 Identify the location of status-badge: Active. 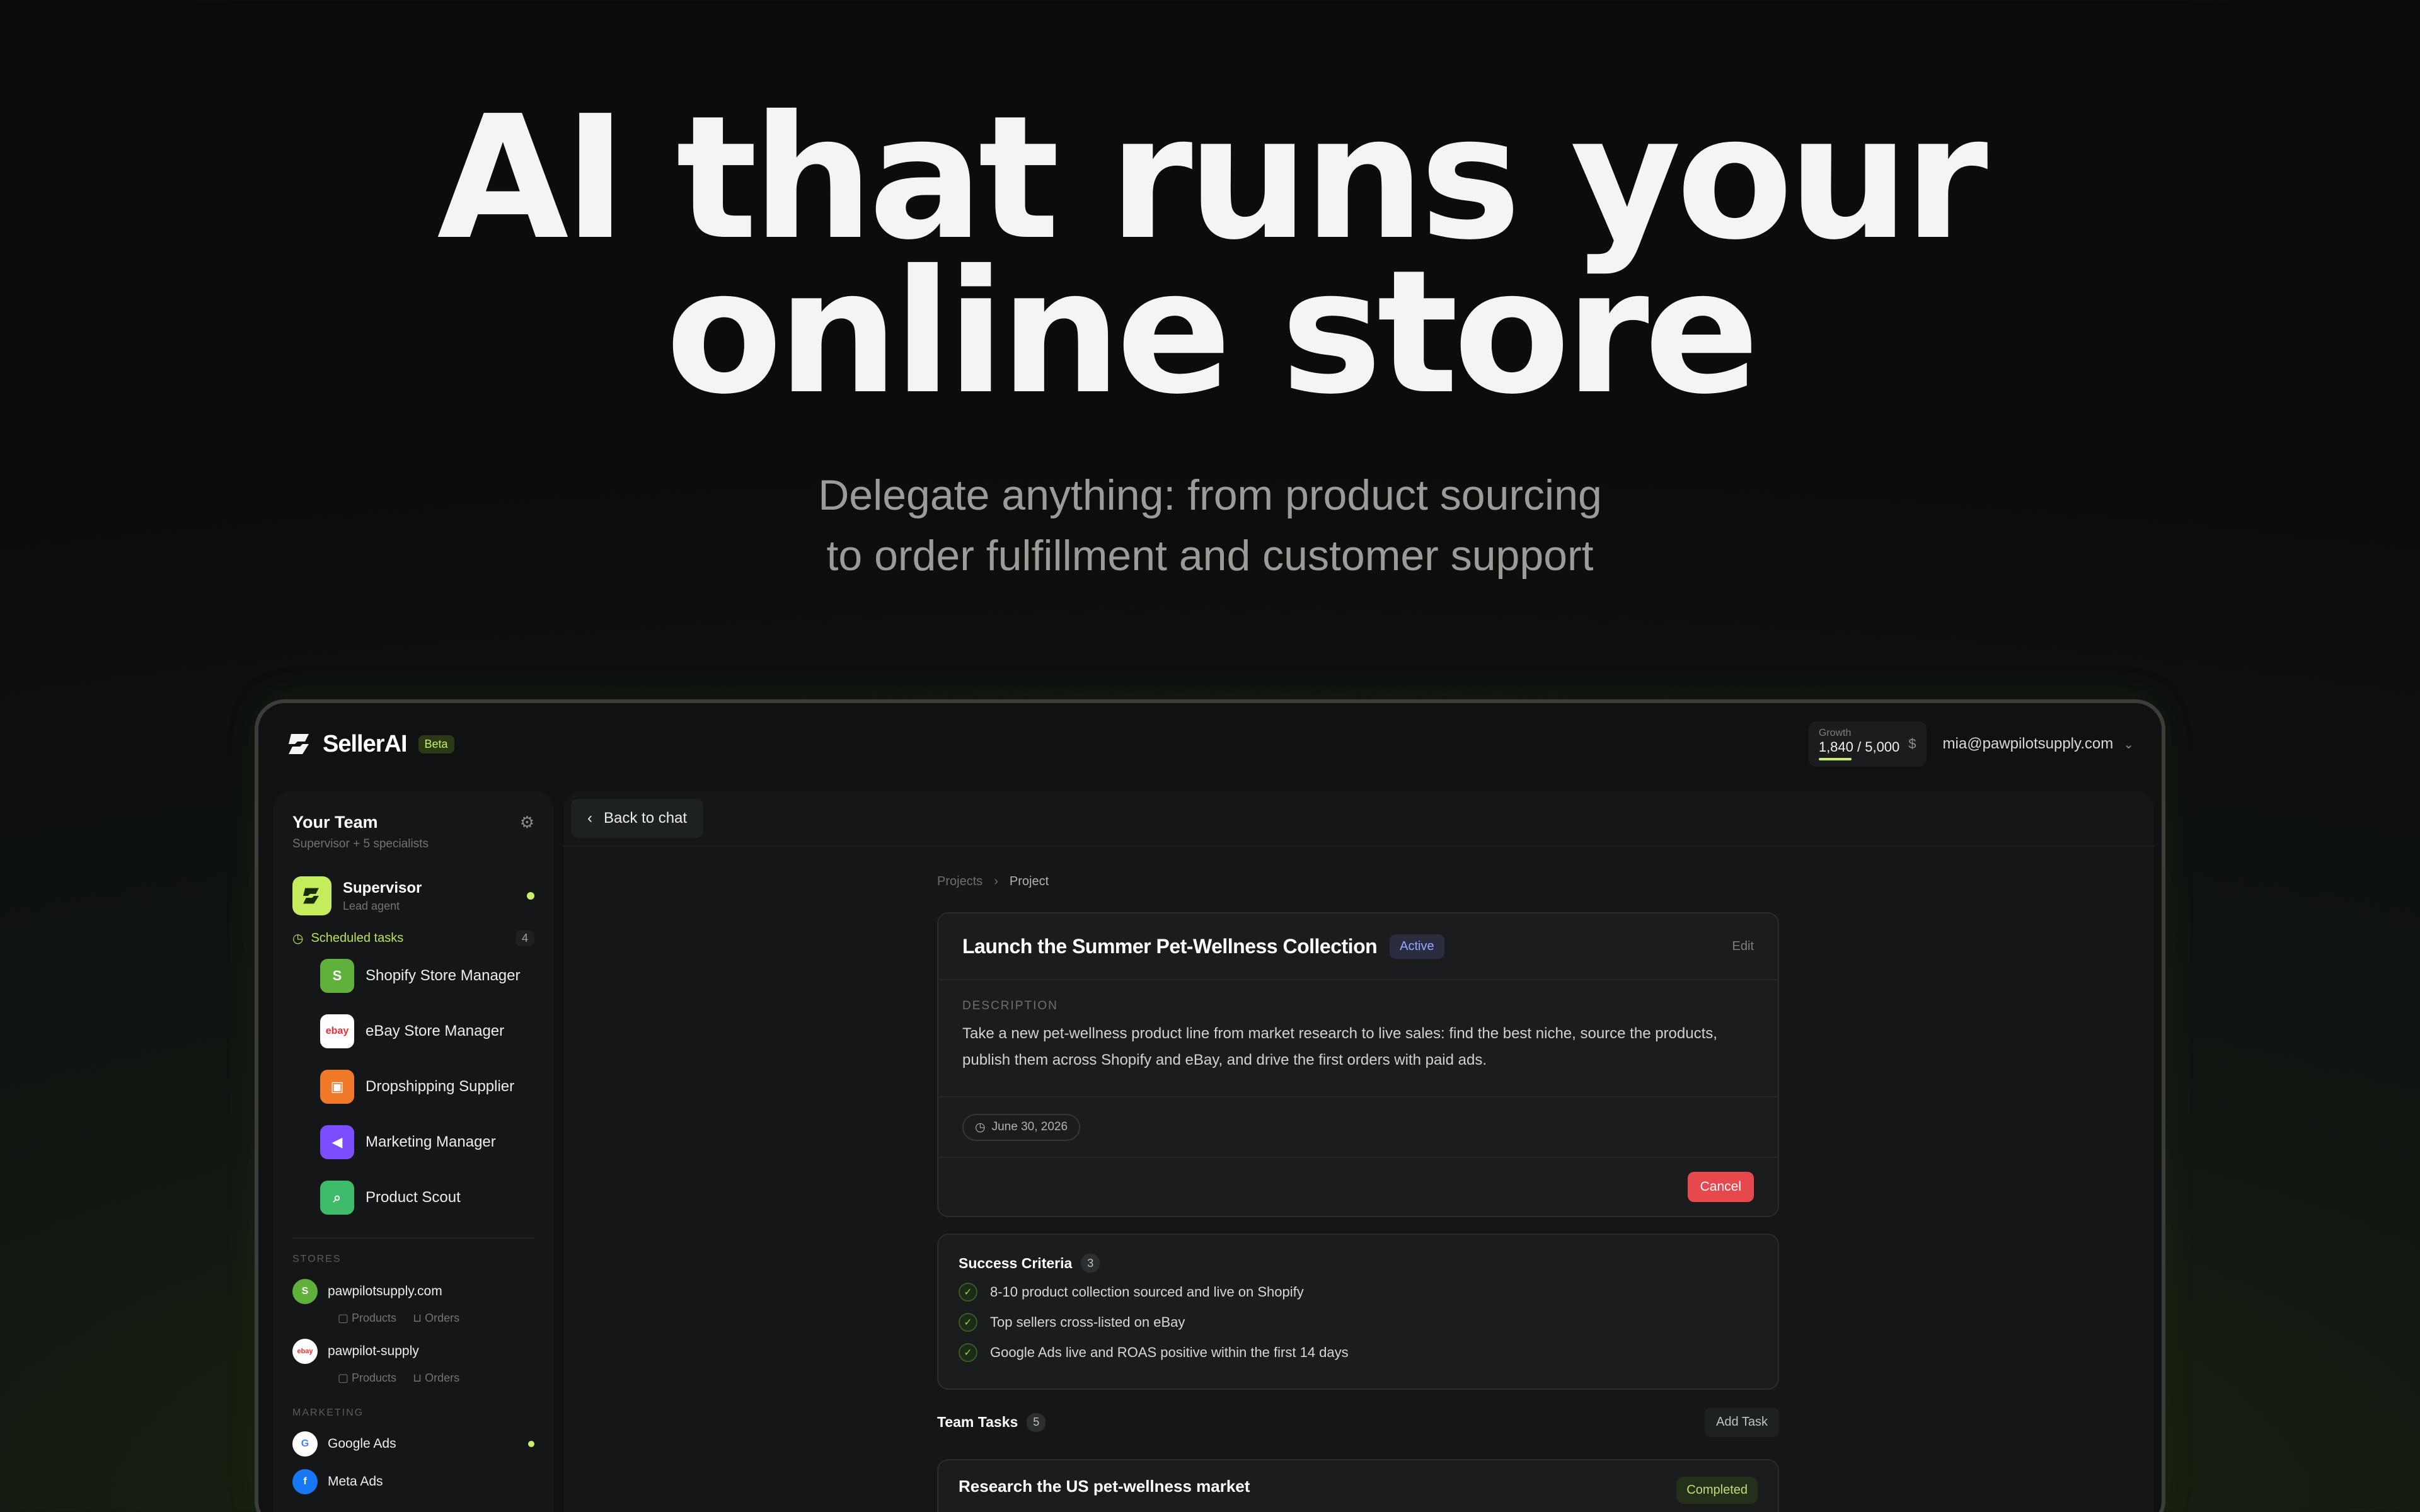
(1417, 946).